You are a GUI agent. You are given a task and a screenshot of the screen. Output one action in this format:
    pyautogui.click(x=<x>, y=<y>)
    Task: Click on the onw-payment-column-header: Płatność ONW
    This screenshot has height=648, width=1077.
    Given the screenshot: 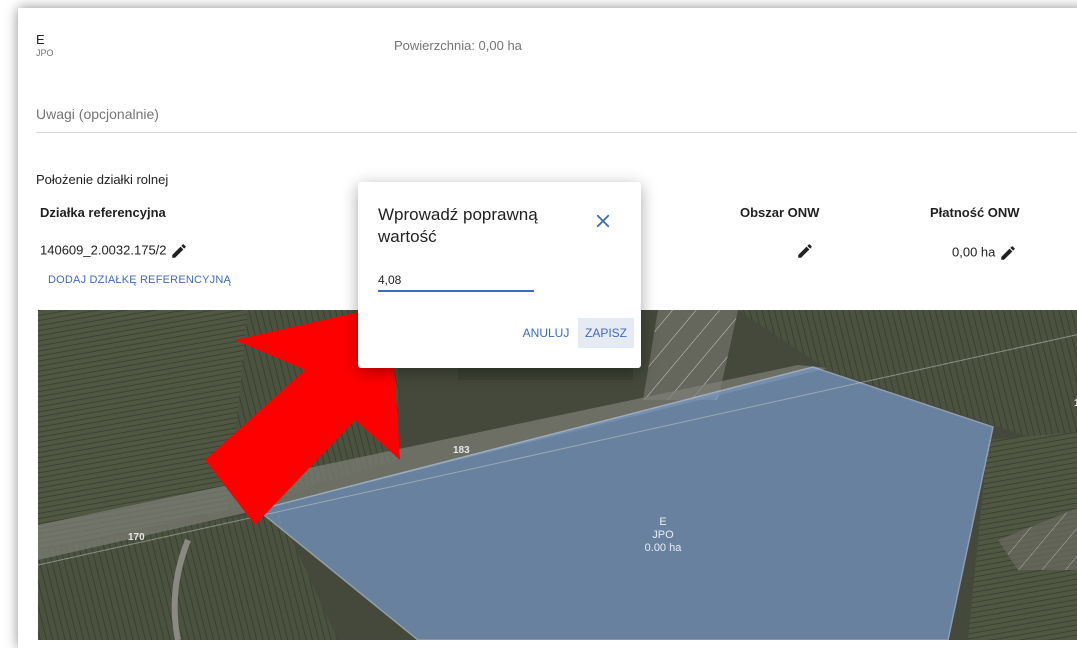 What is the action you would take?
    pyautogui.click(x=975, y=212)
    